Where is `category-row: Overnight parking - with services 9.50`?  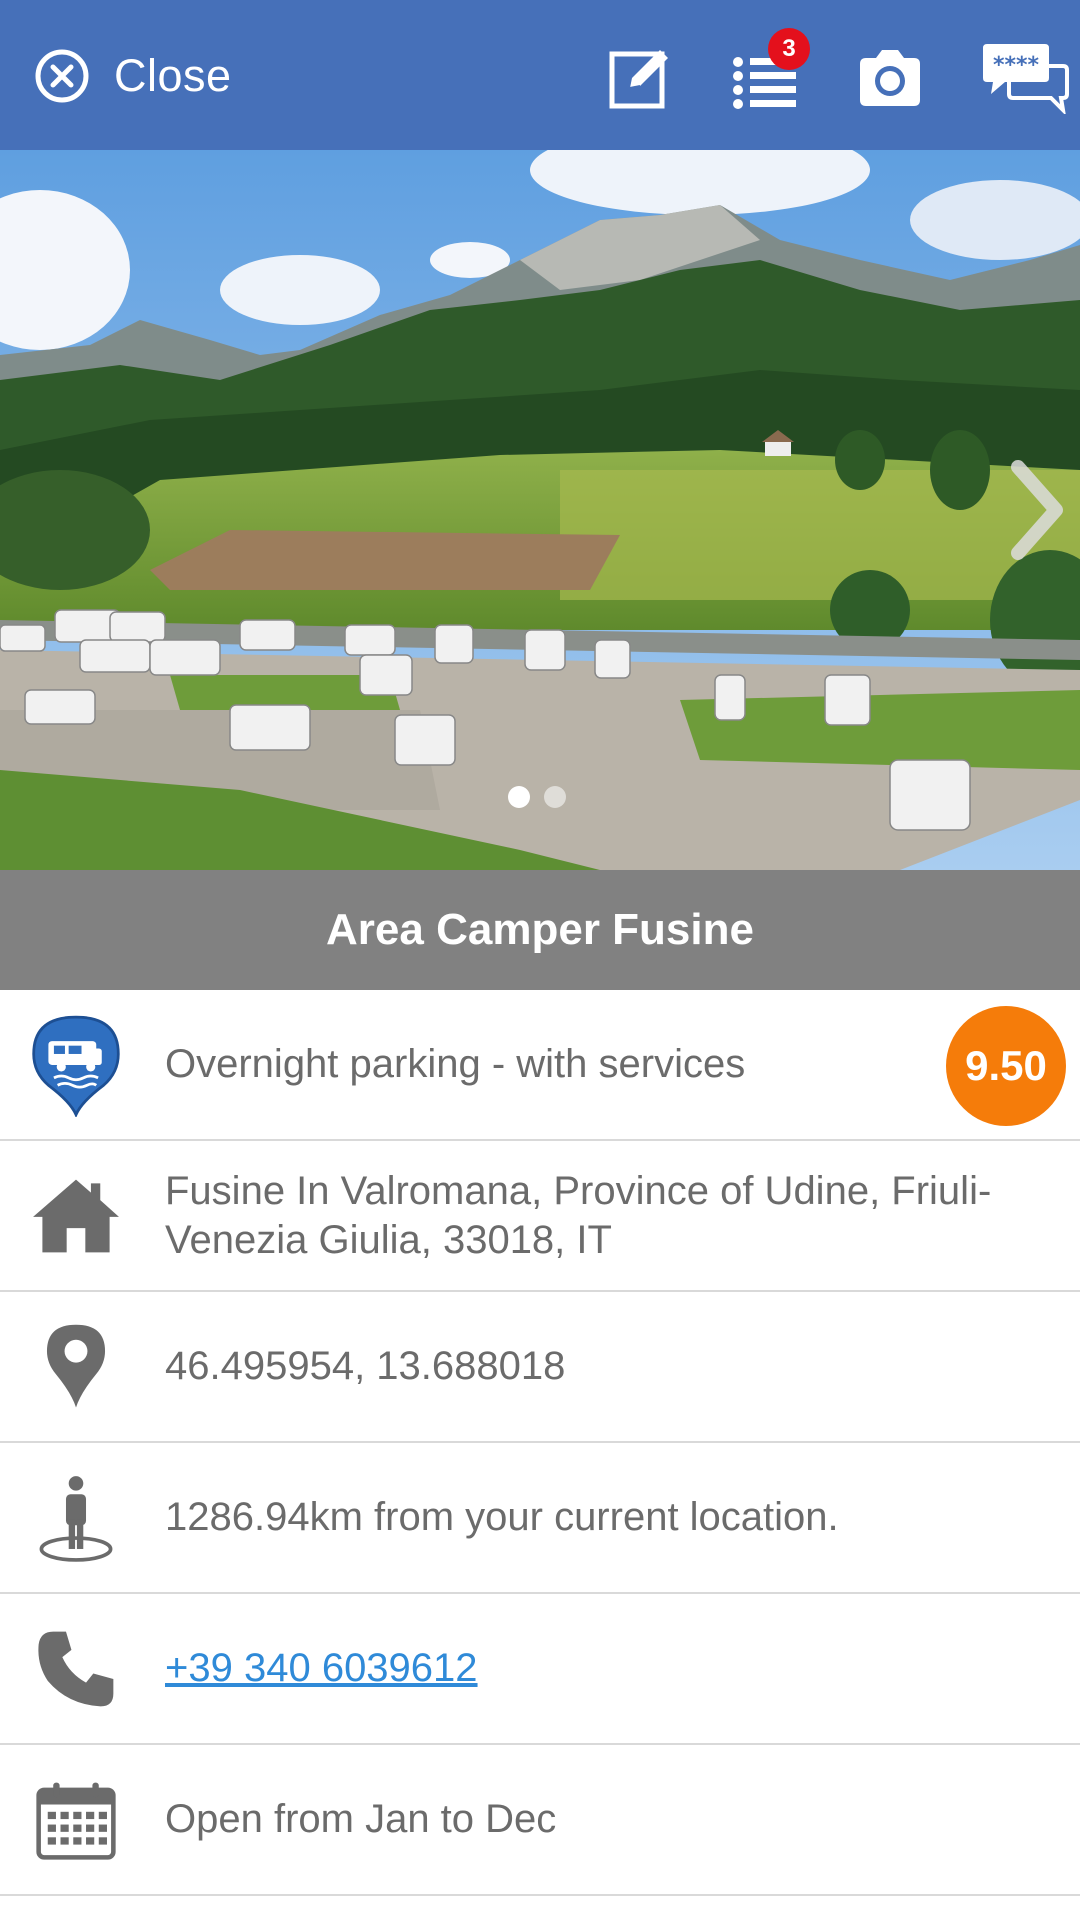 category-row: Overnight parking - with services 9.50 is located at coordinates (540, 1065).